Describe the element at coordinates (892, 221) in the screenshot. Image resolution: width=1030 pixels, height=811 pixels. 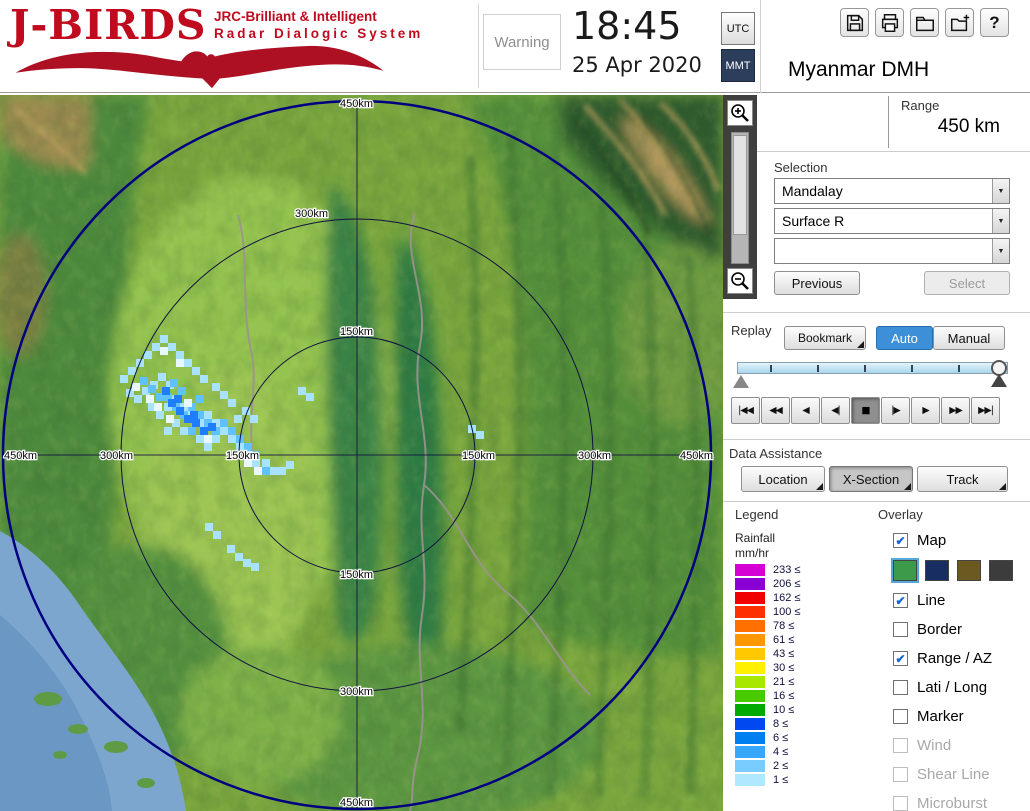
I see `product-dropdown: Surface R ▼` at that location.